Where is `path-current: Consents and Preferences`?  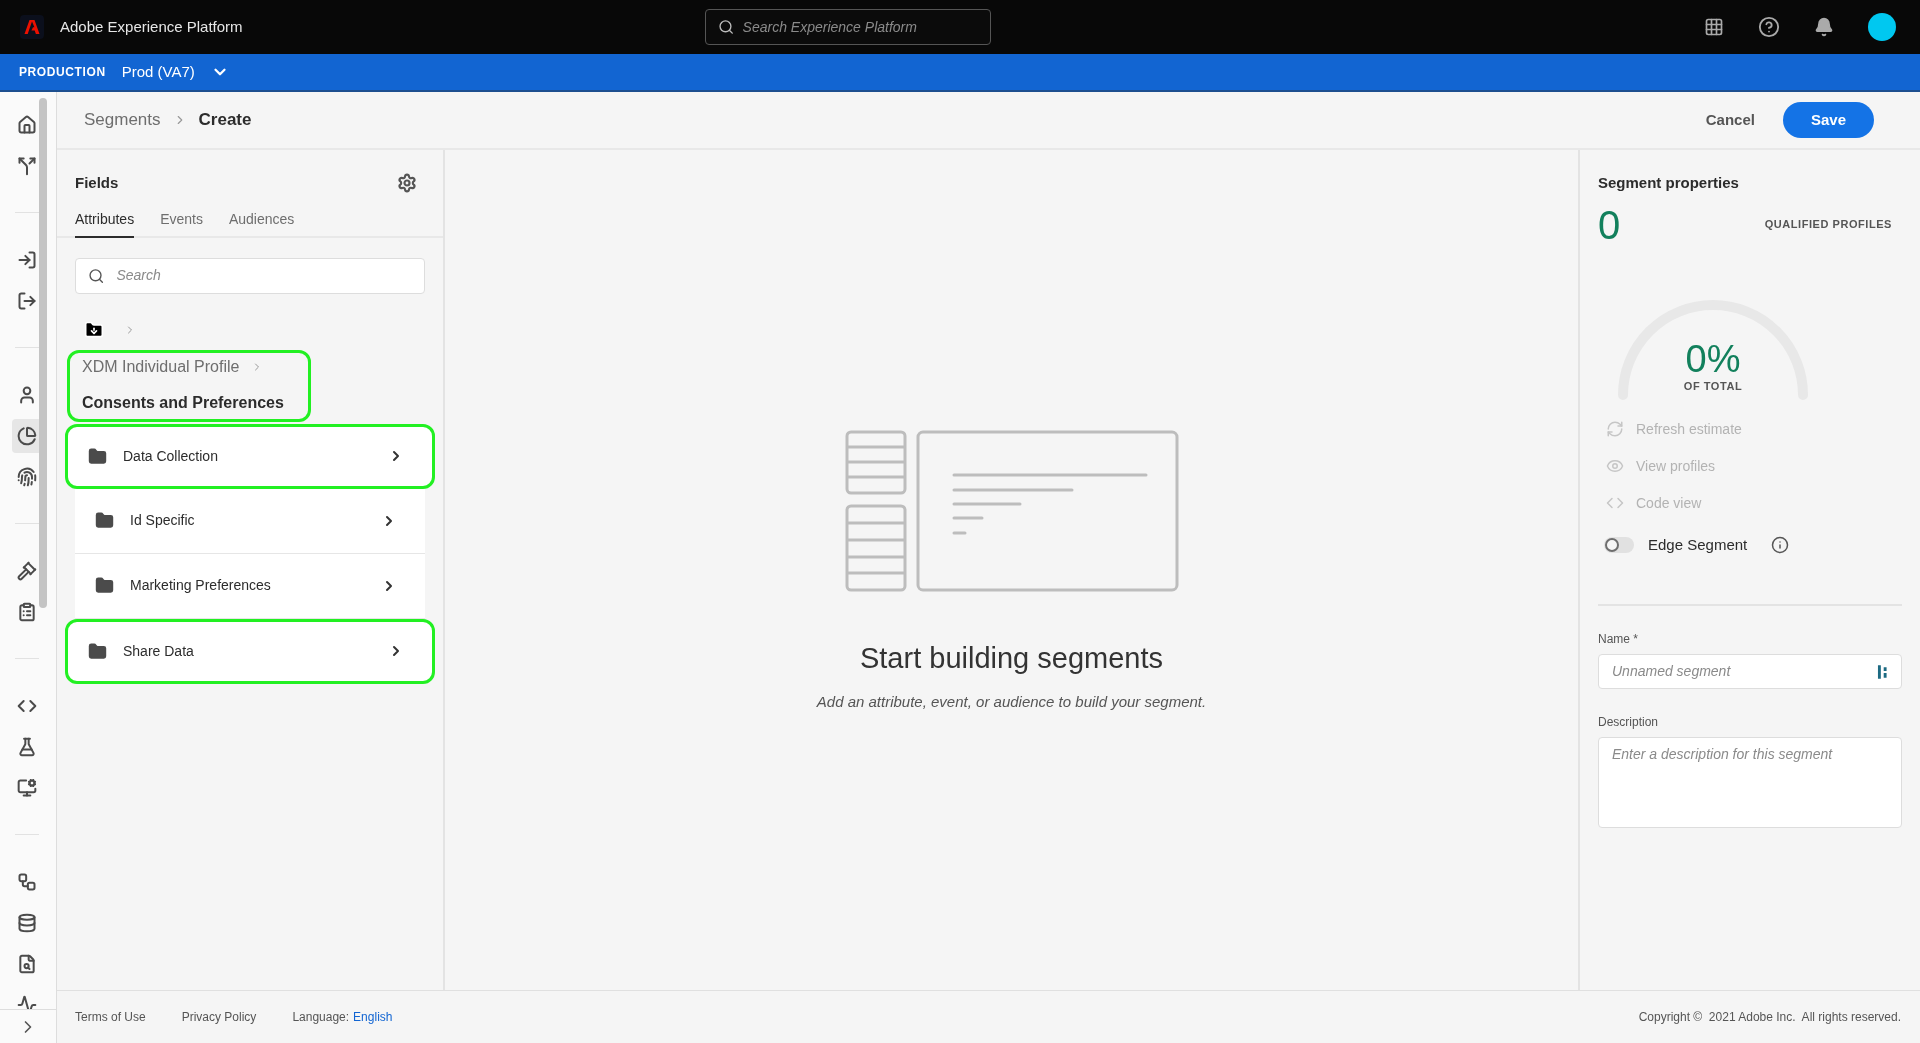 path-current: Consents and Preferences is located at coordinates (183, 402).